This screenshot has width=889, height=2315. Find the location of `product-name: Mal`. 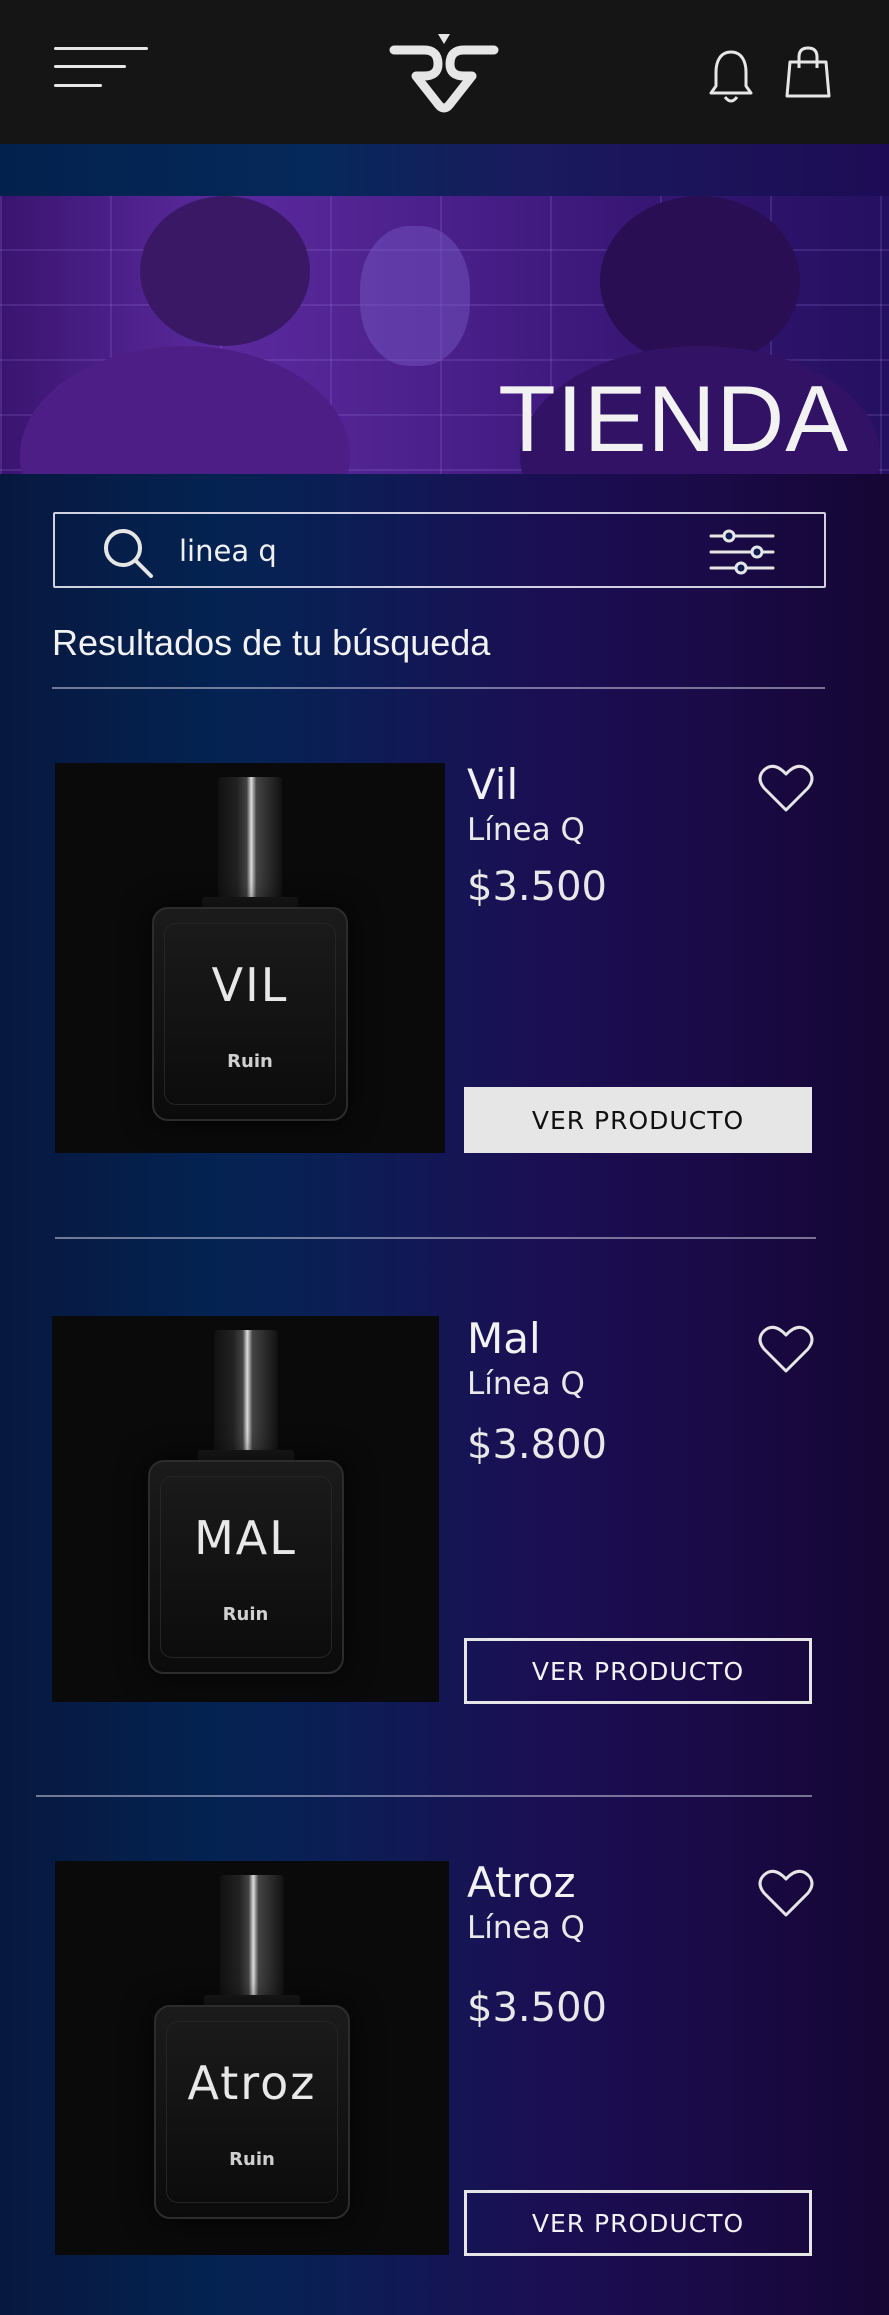

product-name: Mal is located at coordinates (504, 1338).